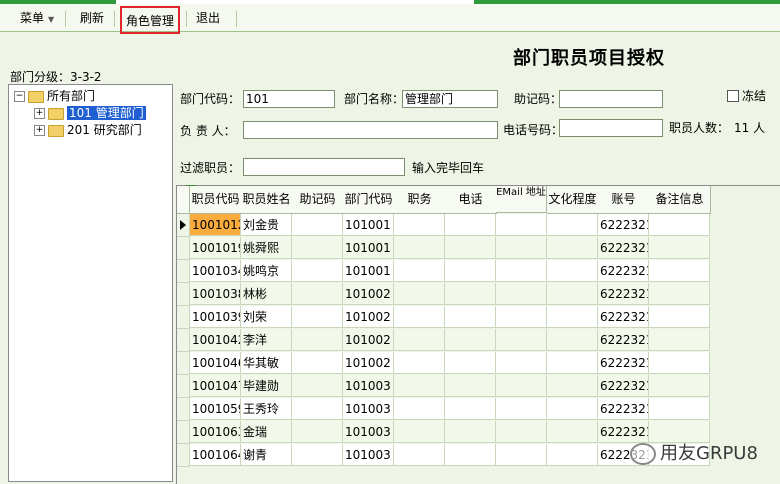 The image size is (780, 484). Describe the element at coordinates (573, 200) in the screenshot. I see `column-header: 文化程度` at that location.